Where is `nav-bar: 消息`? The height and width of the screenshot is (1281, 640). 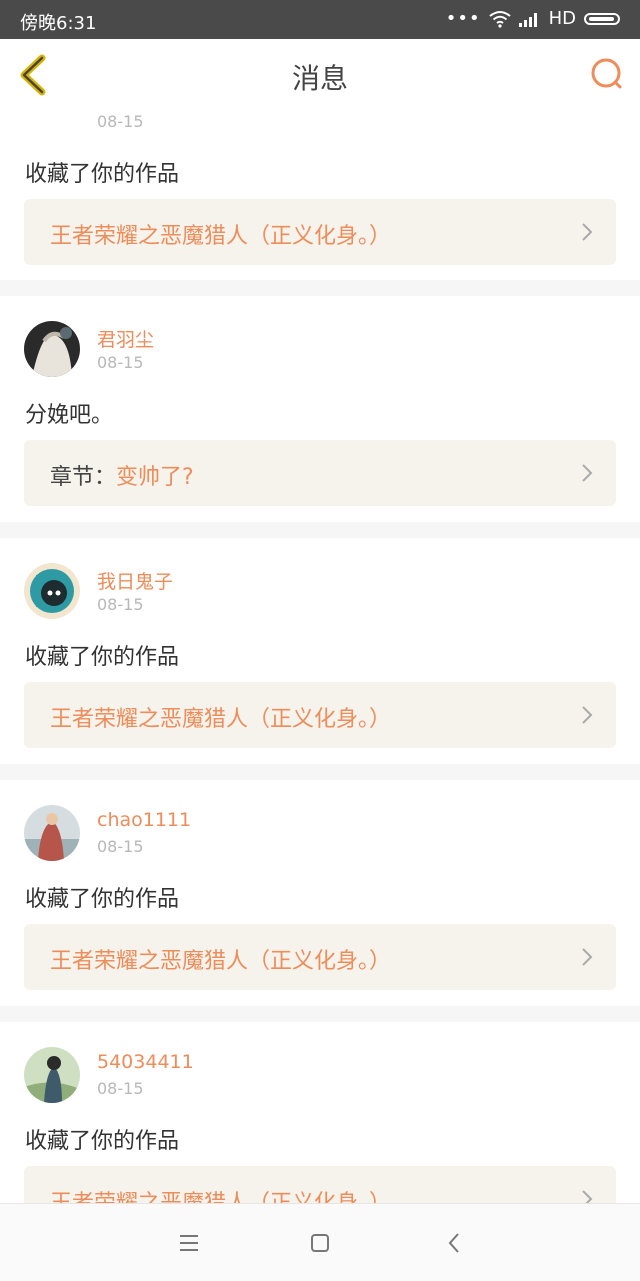
nav-bar: 消息 is located at coordinates (320, 75).